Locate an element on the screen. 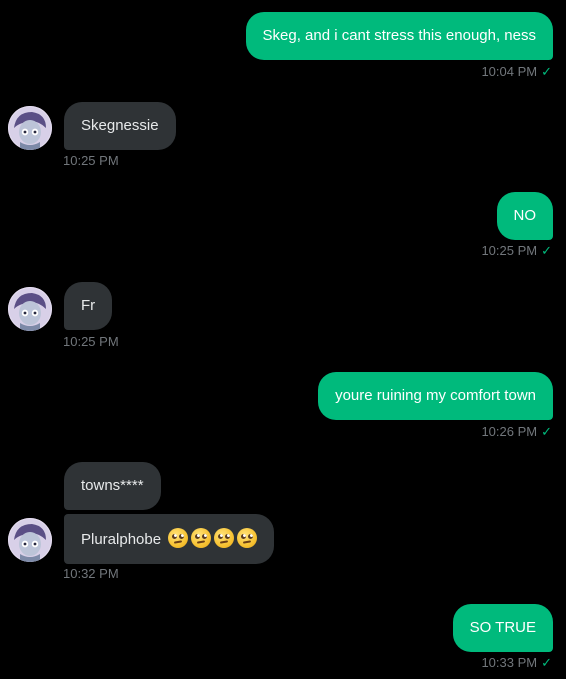  message-timestamp: 10:33 PM ✓ is located at coordinates (516, 663).